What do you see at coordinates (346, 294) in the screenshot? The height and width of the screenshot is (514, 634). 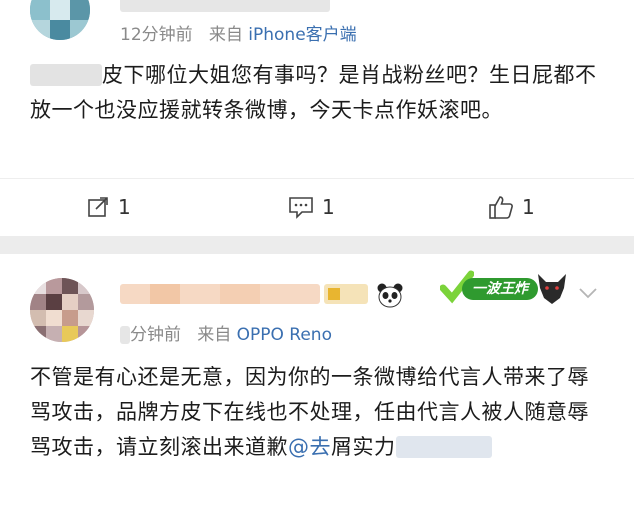 I see `vip-level-badge` at bounding box center [346, 294].